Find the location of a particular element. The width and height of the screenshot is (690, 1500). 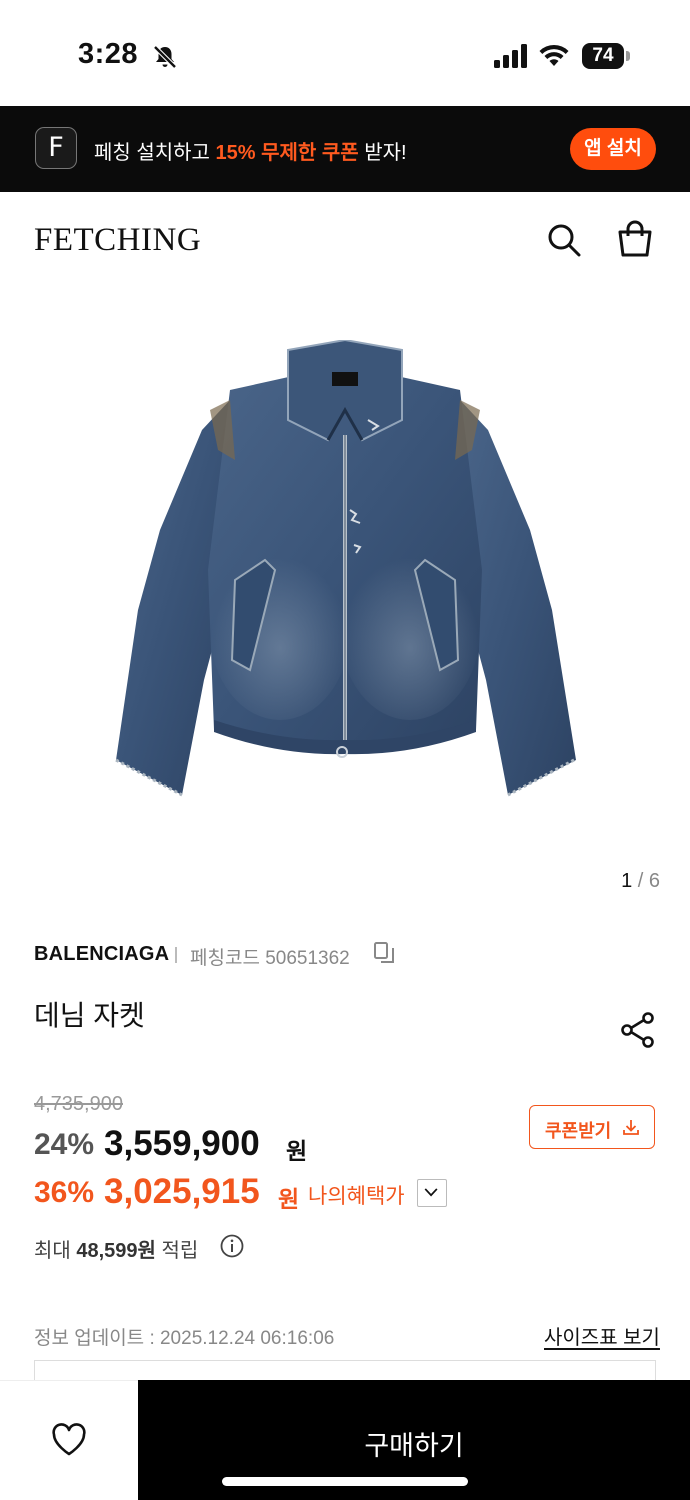

divider is located at coordinates (176, 955).